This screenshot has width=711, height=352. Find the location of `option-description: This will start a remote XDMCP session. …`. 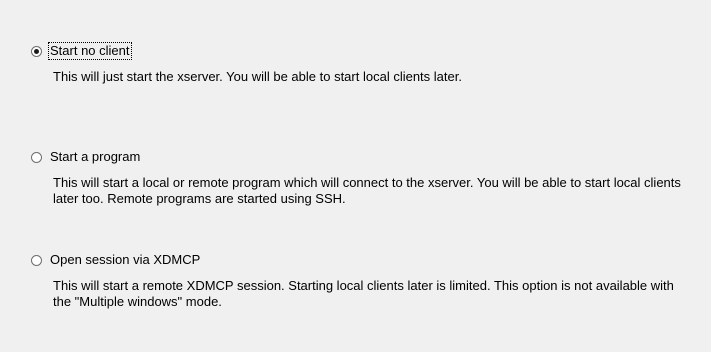

option-description: This will start a remote XDMCP session. … is located at coordinates (363, 293).